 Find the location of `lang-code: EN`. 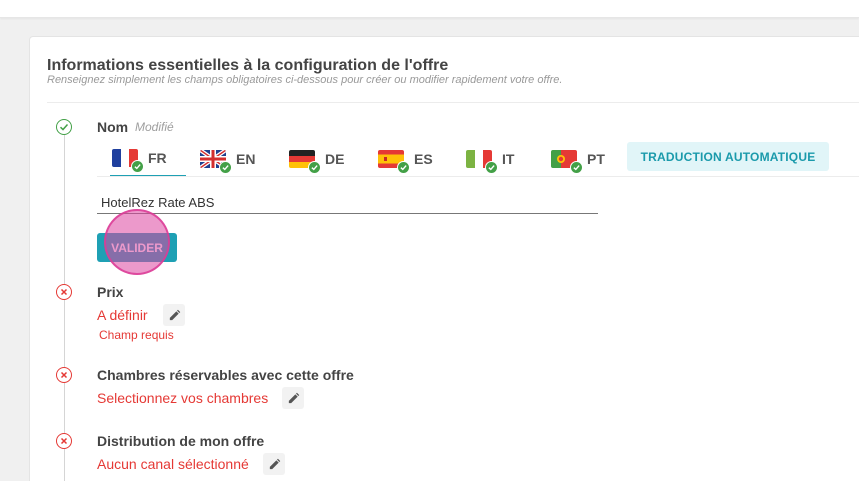

lang-code: EN is located at coordinates (246, 159).